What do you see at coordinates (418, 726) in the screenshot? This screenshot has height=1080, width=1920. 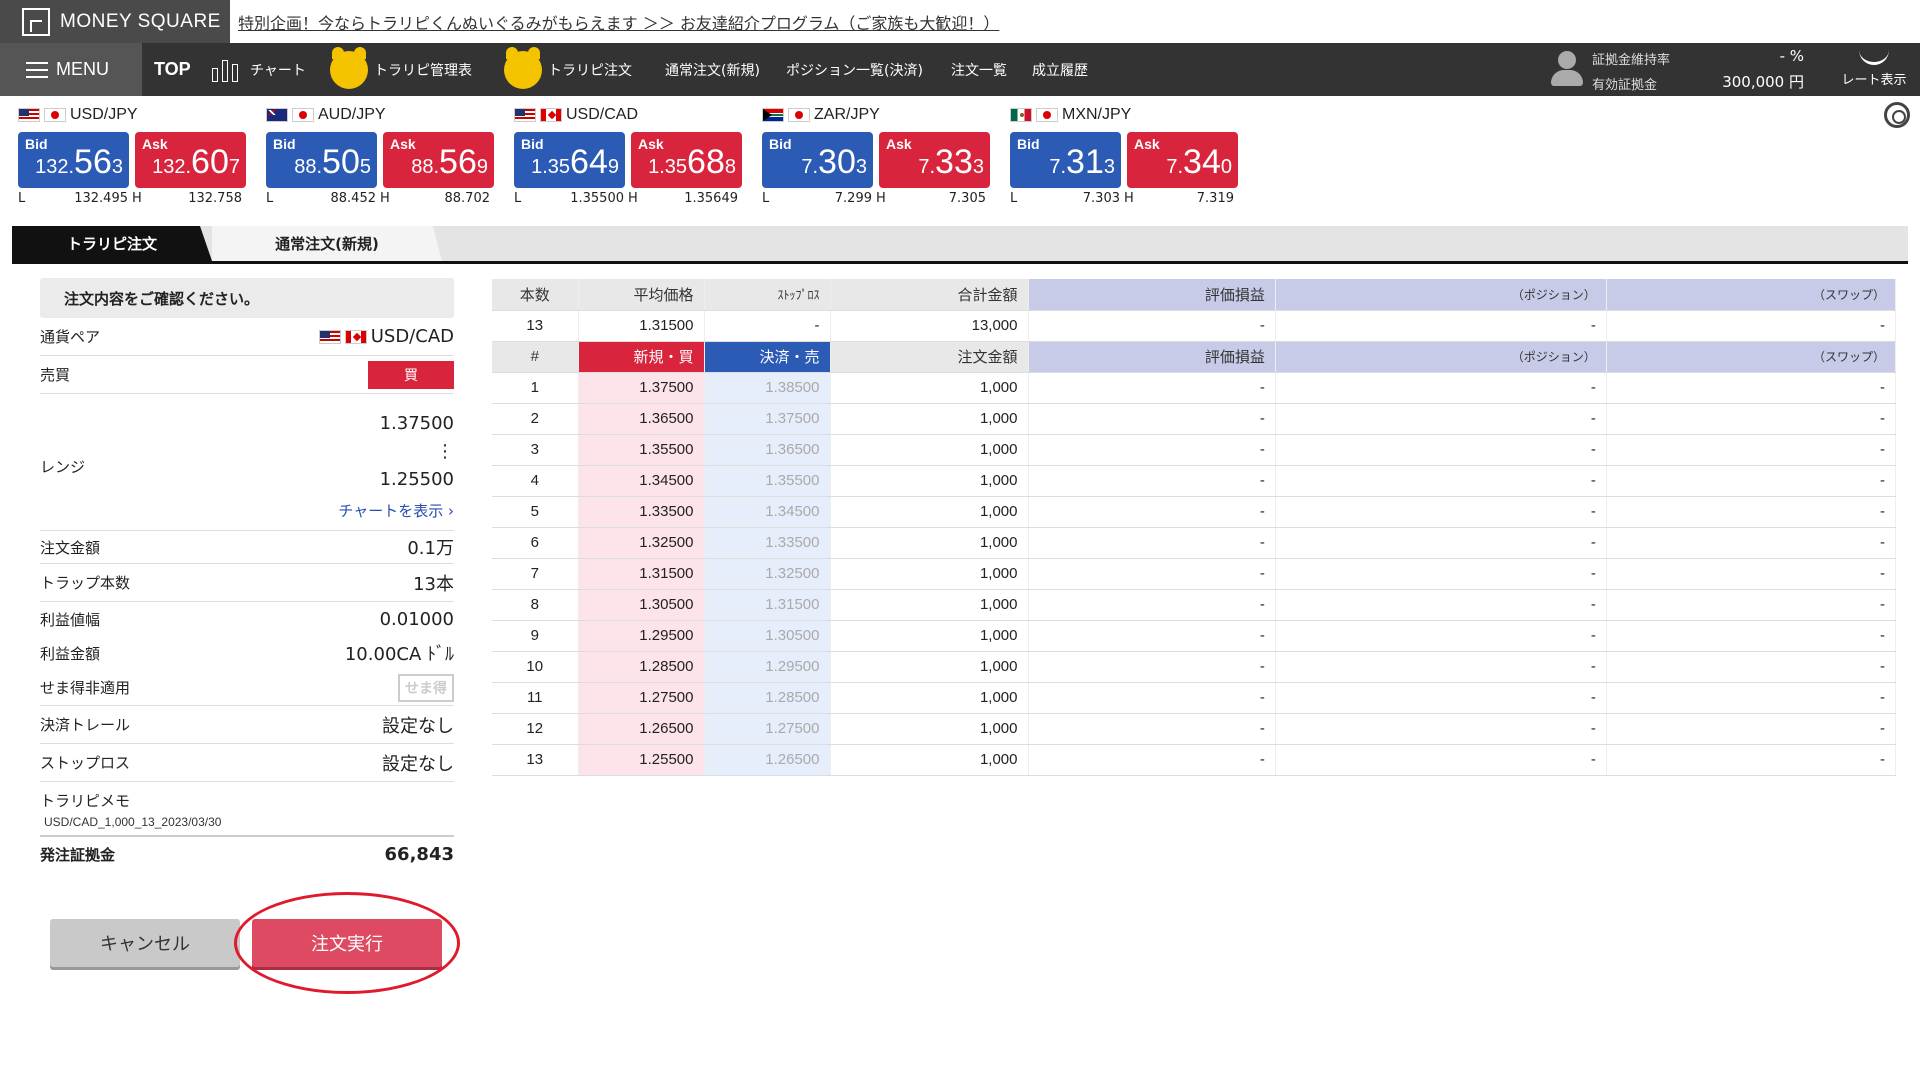 I see `trail-value: 設定なし` at bounding box center [418, 726].